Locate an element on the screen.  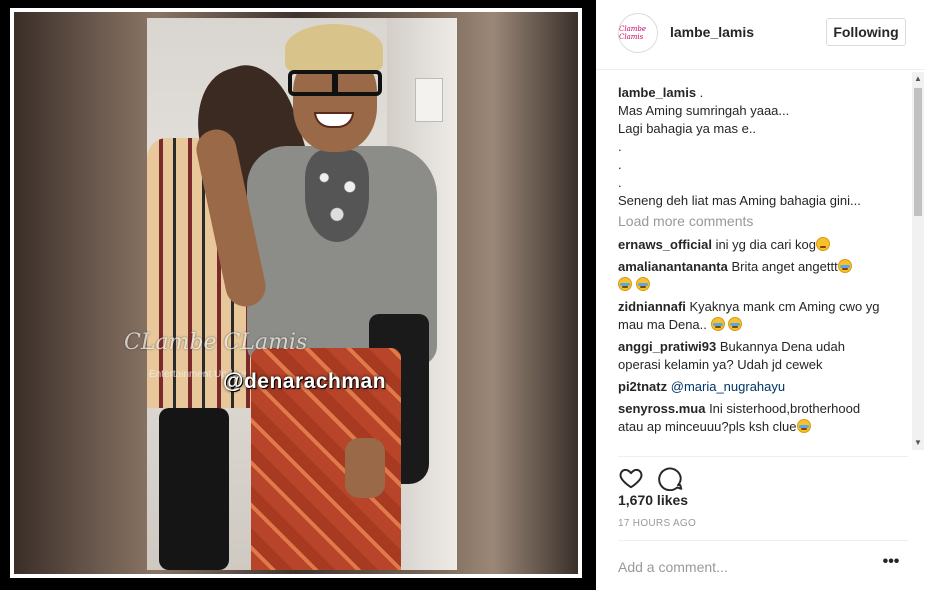
comment-username: pi2tnatz is located at coordinates (642, 386).